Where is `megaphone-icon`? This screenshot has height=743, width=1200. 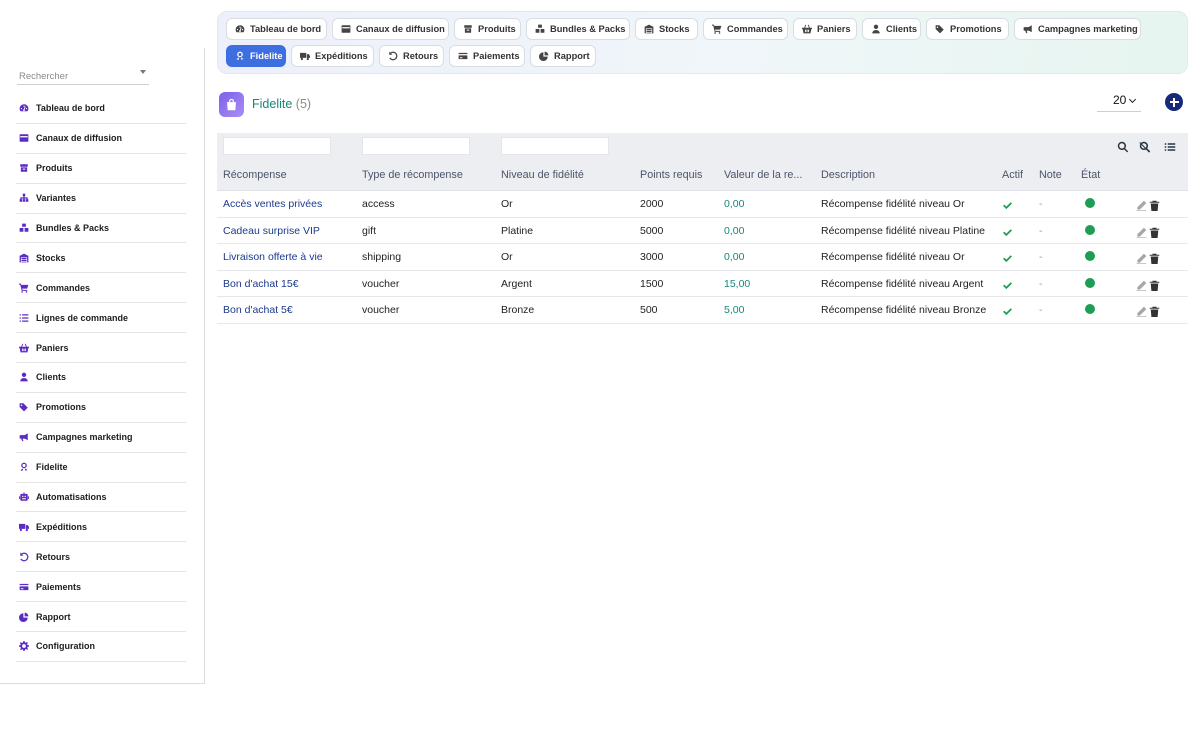 megaphone-icon is located at coordinates (1028, 29).